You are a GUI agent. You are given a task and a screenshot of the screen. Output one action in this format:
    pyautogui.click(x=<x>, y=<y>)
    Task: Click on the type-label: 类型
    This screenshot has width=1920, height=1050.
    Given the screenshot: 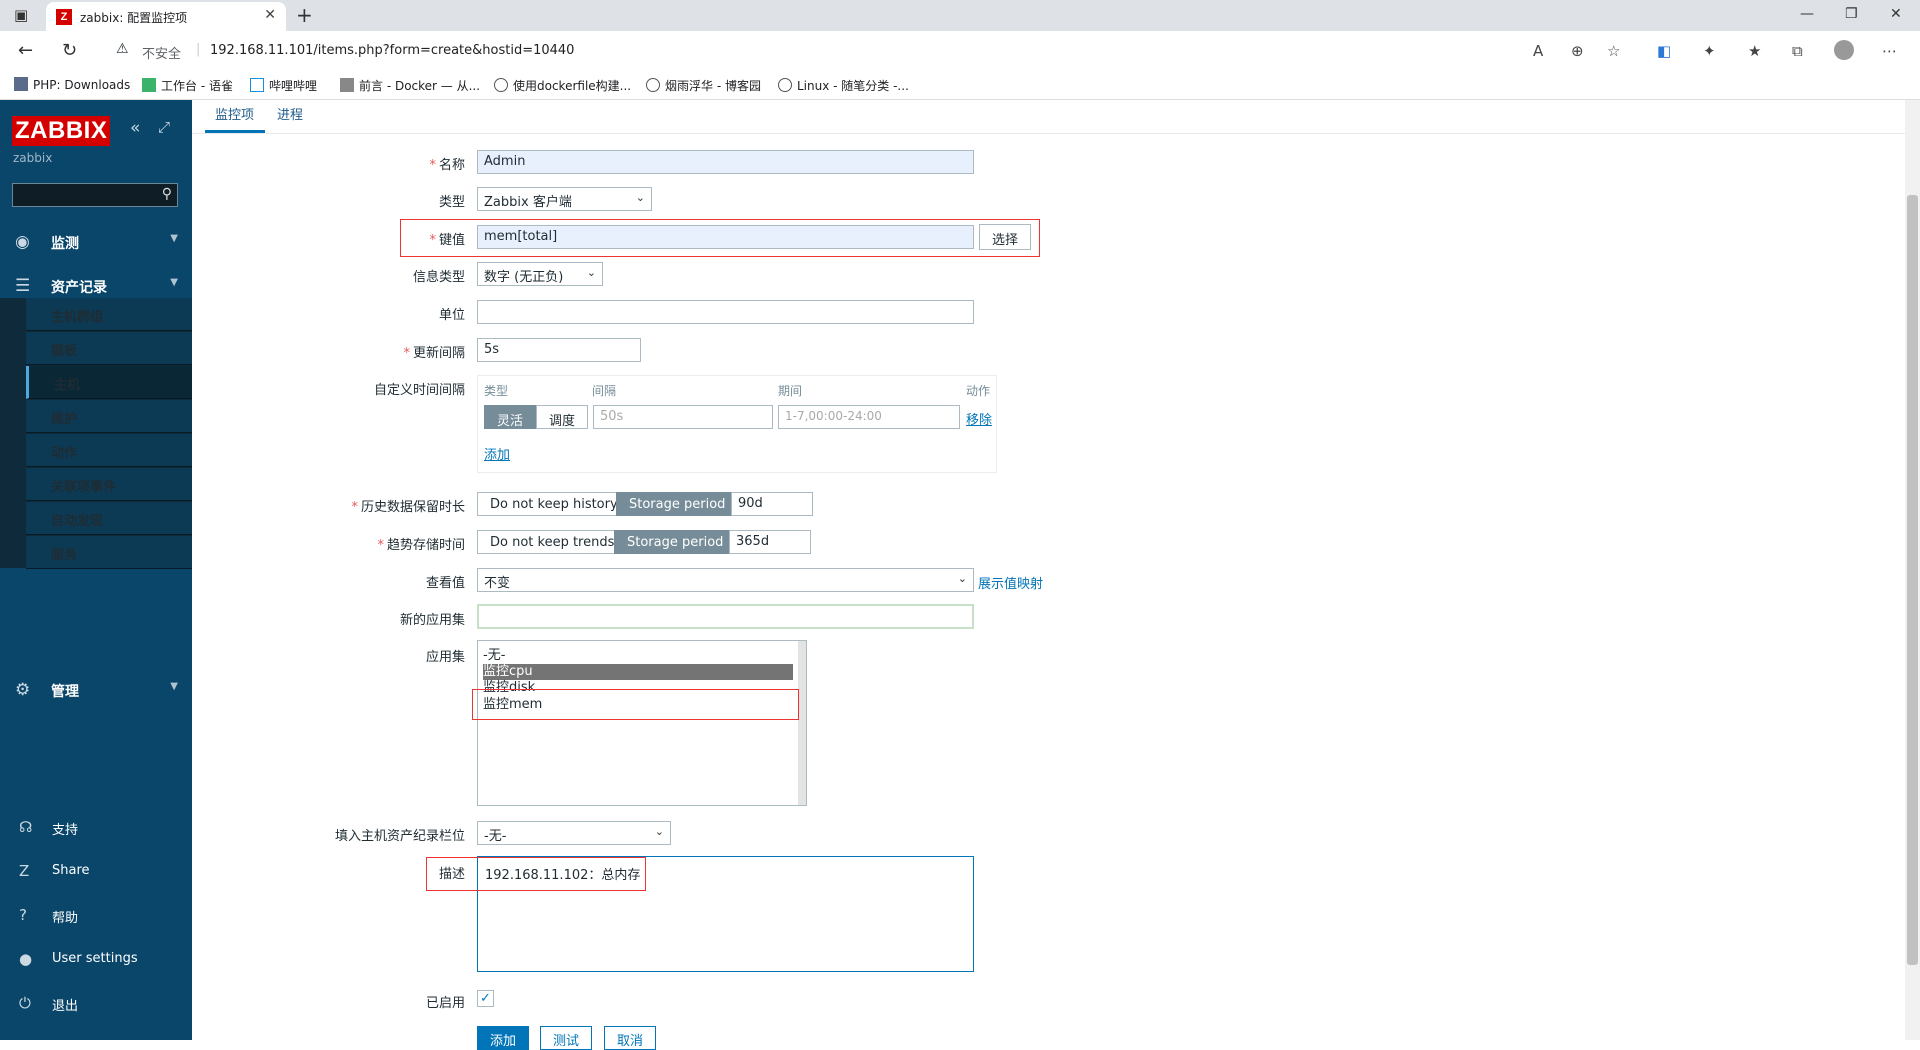 What is the action you would take?
    pyautogui.click(x=451, y=202)
    